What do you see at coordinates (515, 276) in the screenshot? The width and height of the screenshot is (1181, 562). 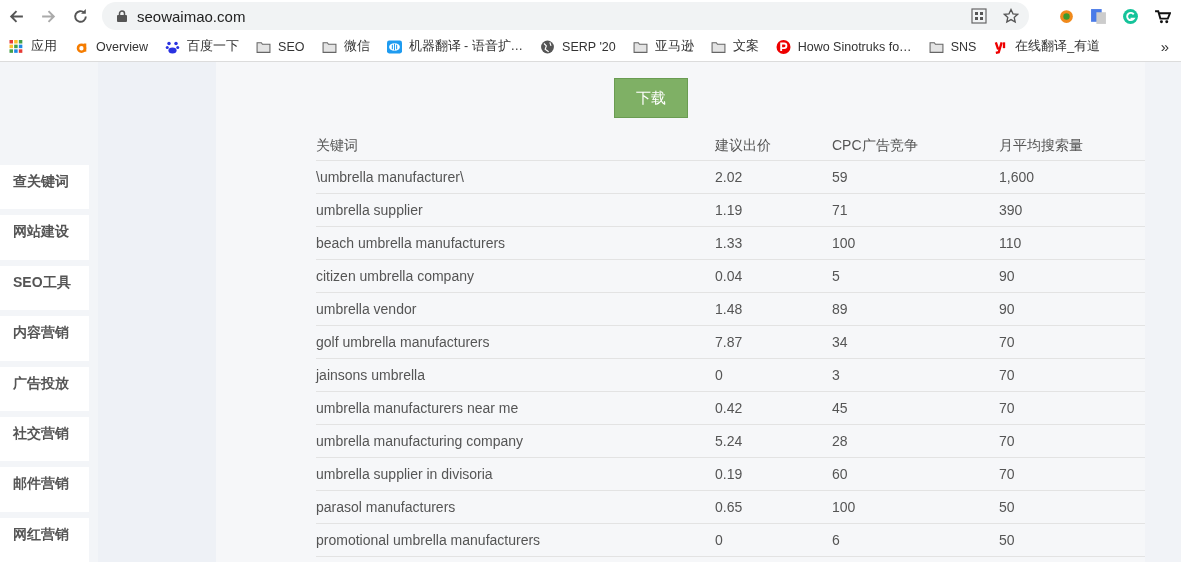 I see `table-cell: citizen umbrella company` at bounding box center [515, 276].